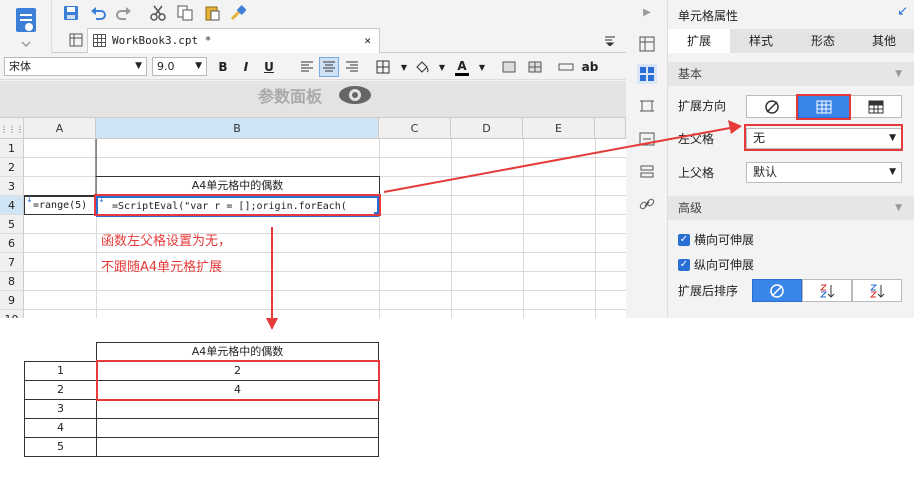 This screenshot has width=914, height=479. I want to click on result-index: 3, so click(60, 409).